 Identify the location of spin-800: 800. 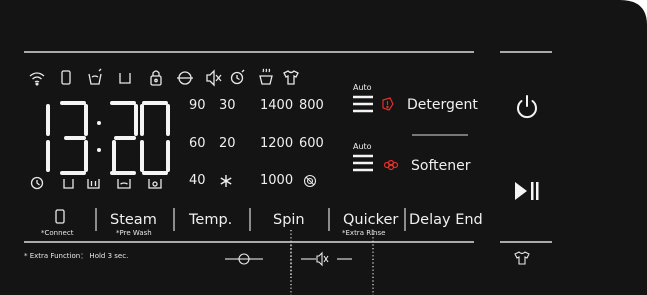
(311, 105).